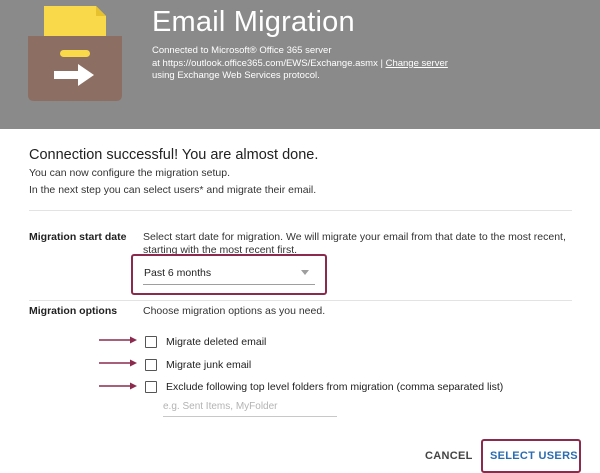 This screenshot has height=473, width=600. I want to click on start-date-select-value: Past 6 months, so click(178, 273).